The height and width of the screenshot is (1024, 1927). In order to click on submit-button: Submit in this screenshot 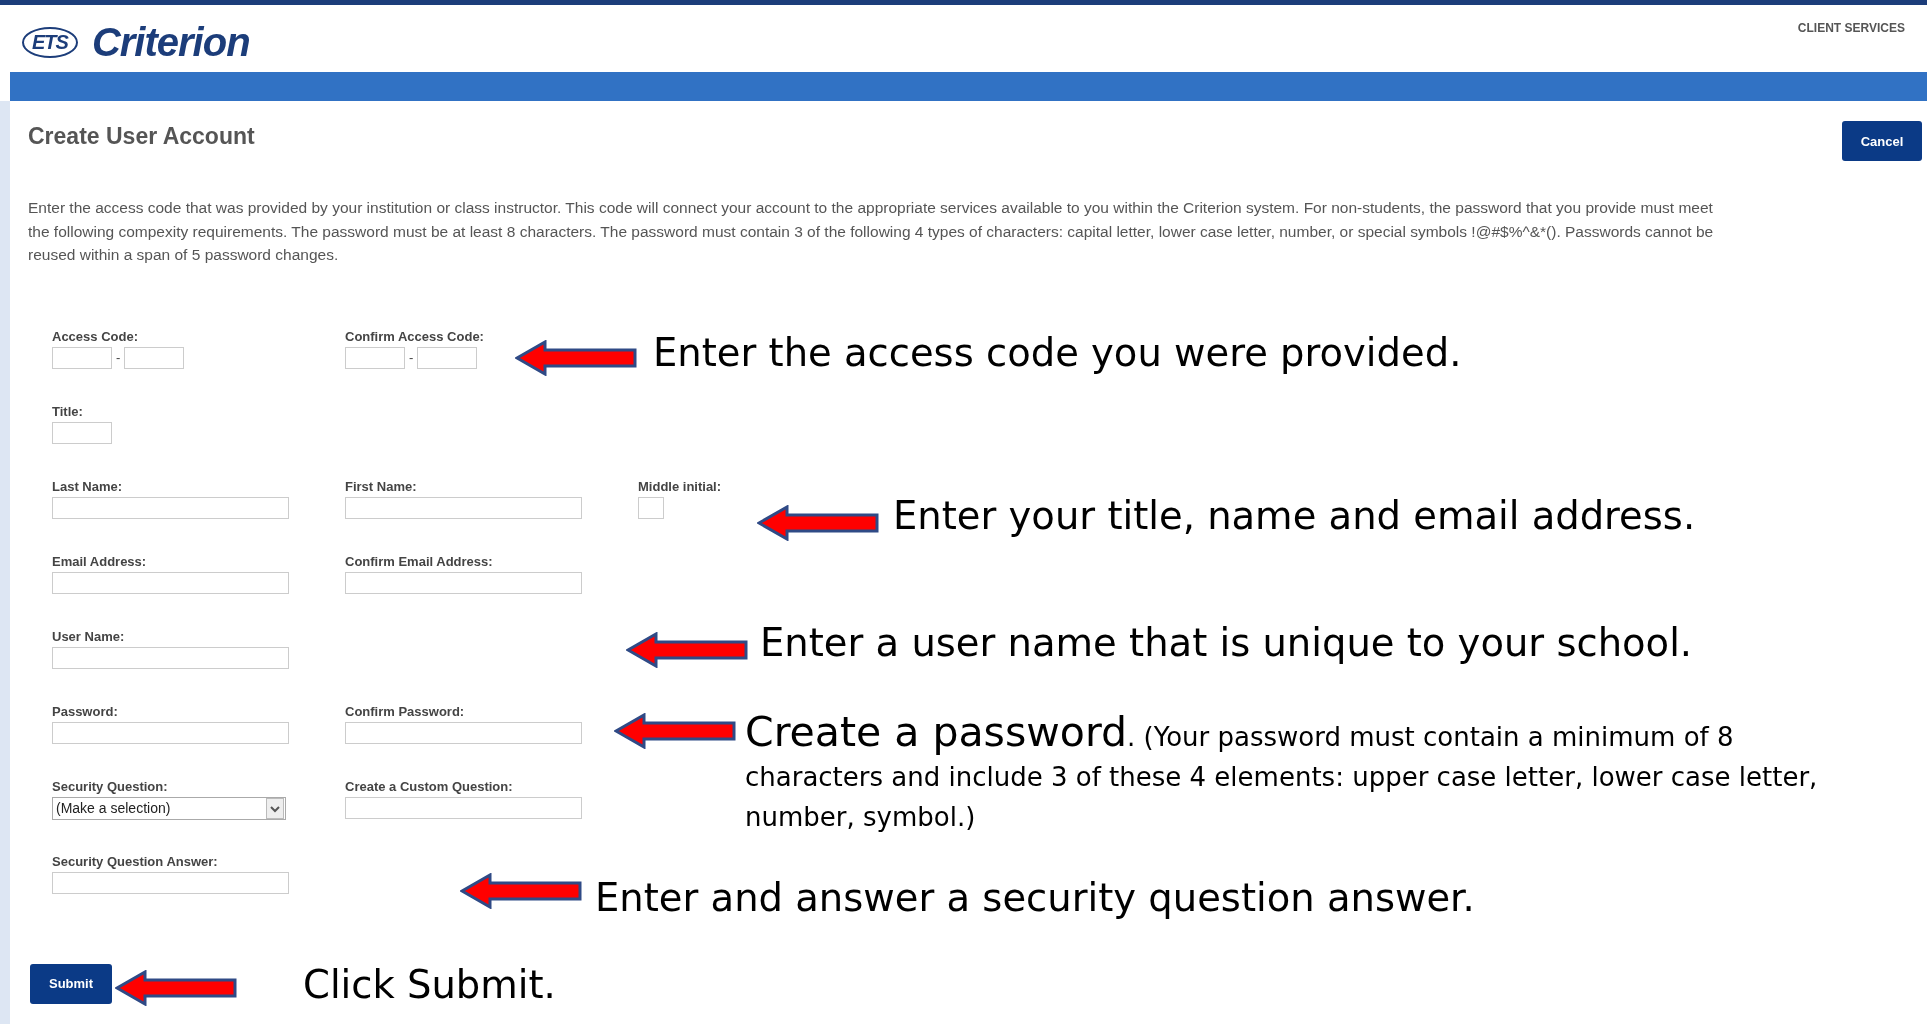, I will do `click(71, 983)`.